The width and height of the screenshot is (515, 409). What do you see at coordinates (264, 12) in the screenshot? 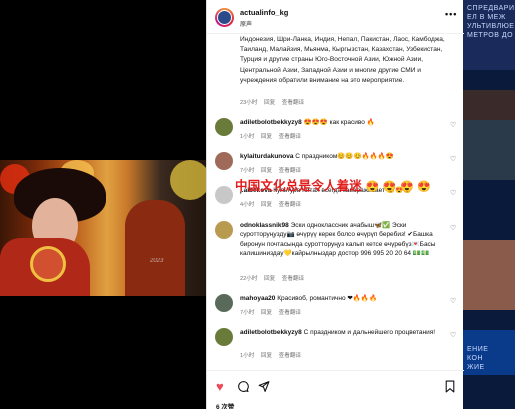
I see `username-link: actualinfo_kg` at bounding box center [264, 12].